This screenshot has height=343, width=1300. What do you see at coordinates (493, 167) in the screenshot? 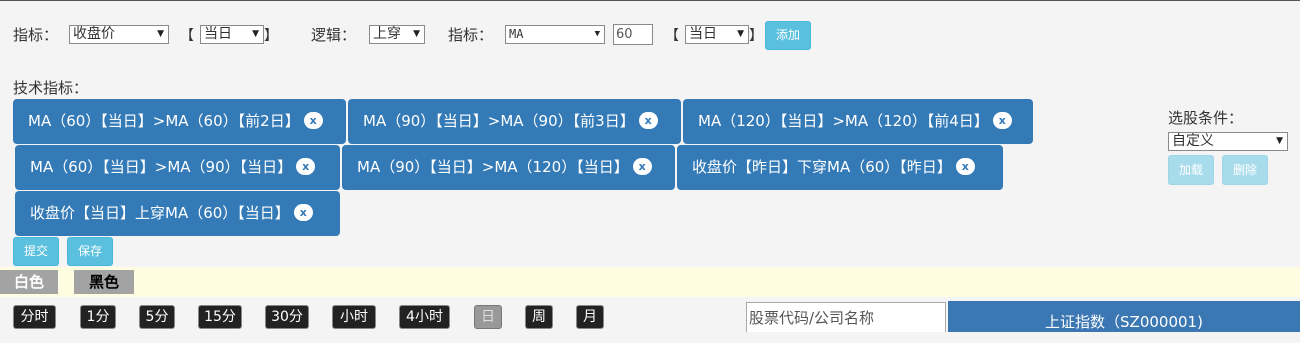
I see `chip-label: MA（90）【当日】>MA（120）【当日】` at bounding box center [493, 167].